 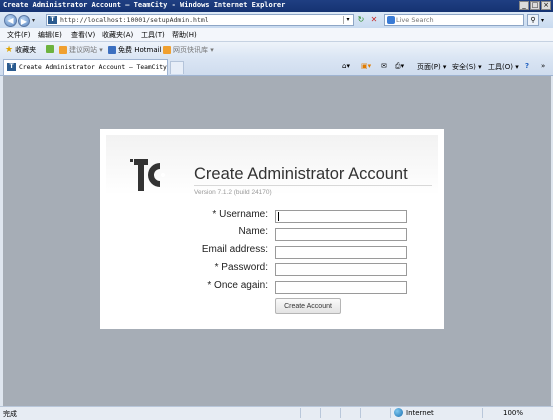 What do you see at coordinates (240, 214) in the screenshot?
I see `username-label: * Username:` at bounding box center [240, 214].